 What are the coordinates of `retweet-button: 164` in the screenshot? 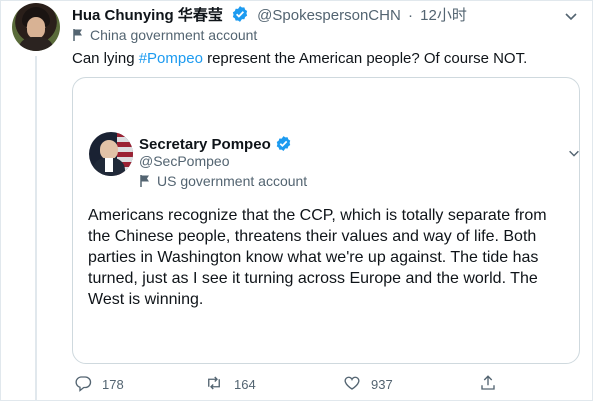 It's located at (230, 384).